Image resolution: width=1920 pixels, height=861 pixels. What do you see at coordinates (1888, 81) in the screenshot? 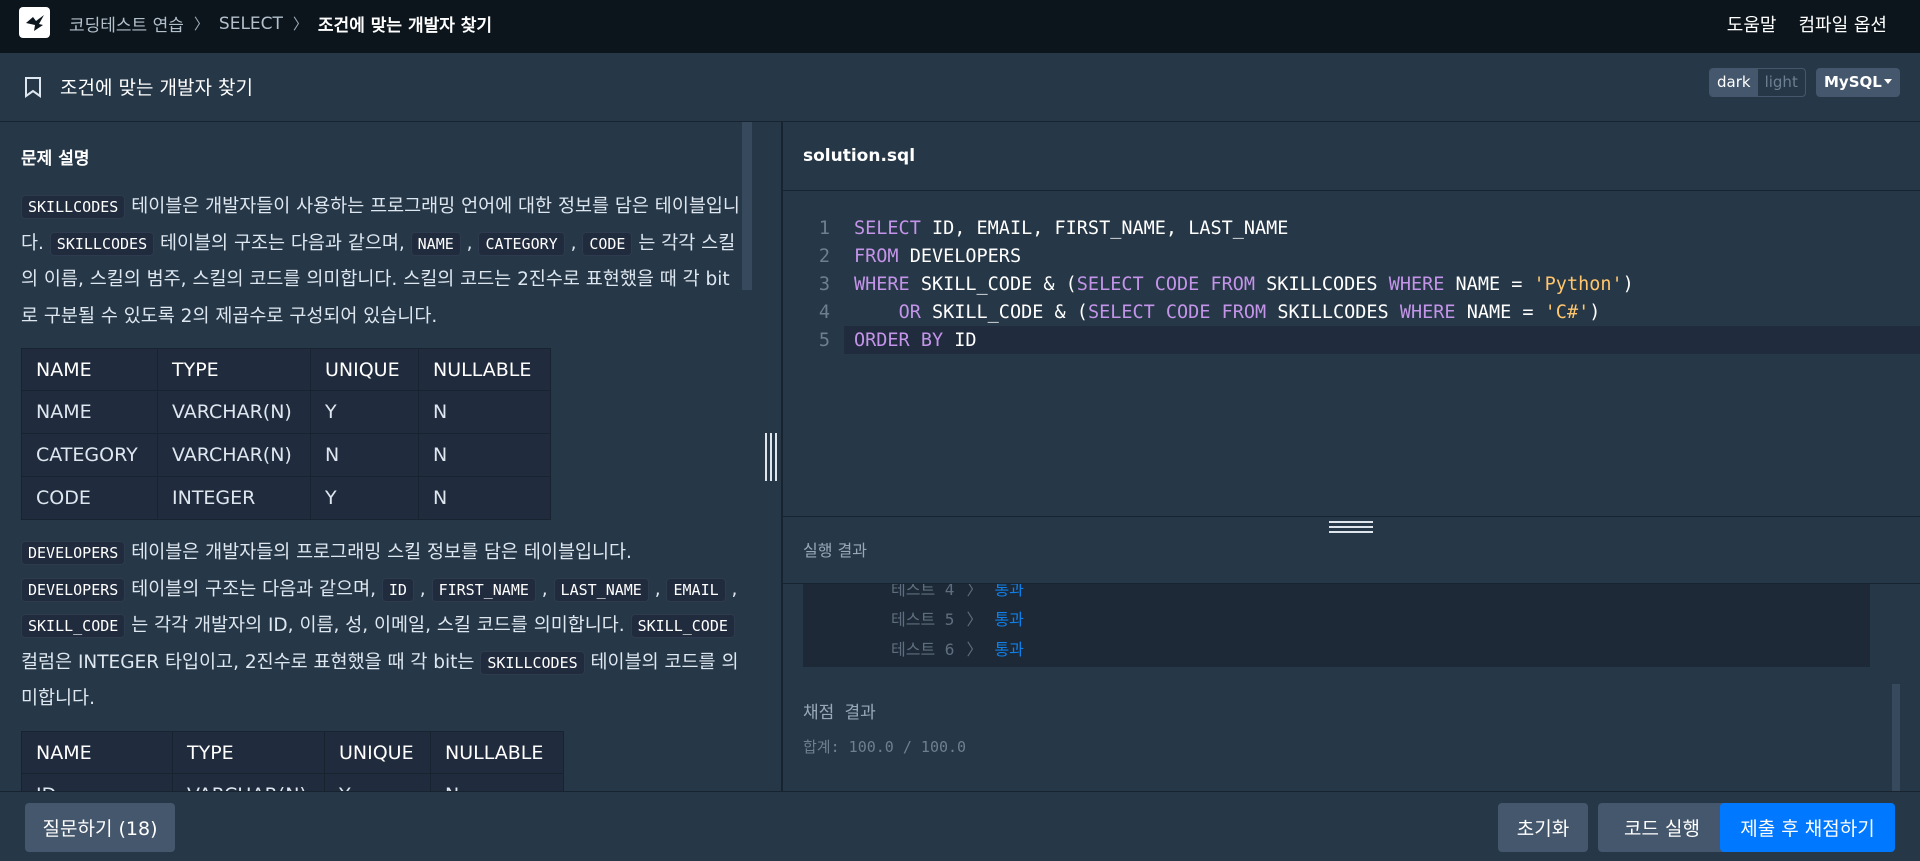
I see `caret-down-icon` at bounding box center [1888, 81].